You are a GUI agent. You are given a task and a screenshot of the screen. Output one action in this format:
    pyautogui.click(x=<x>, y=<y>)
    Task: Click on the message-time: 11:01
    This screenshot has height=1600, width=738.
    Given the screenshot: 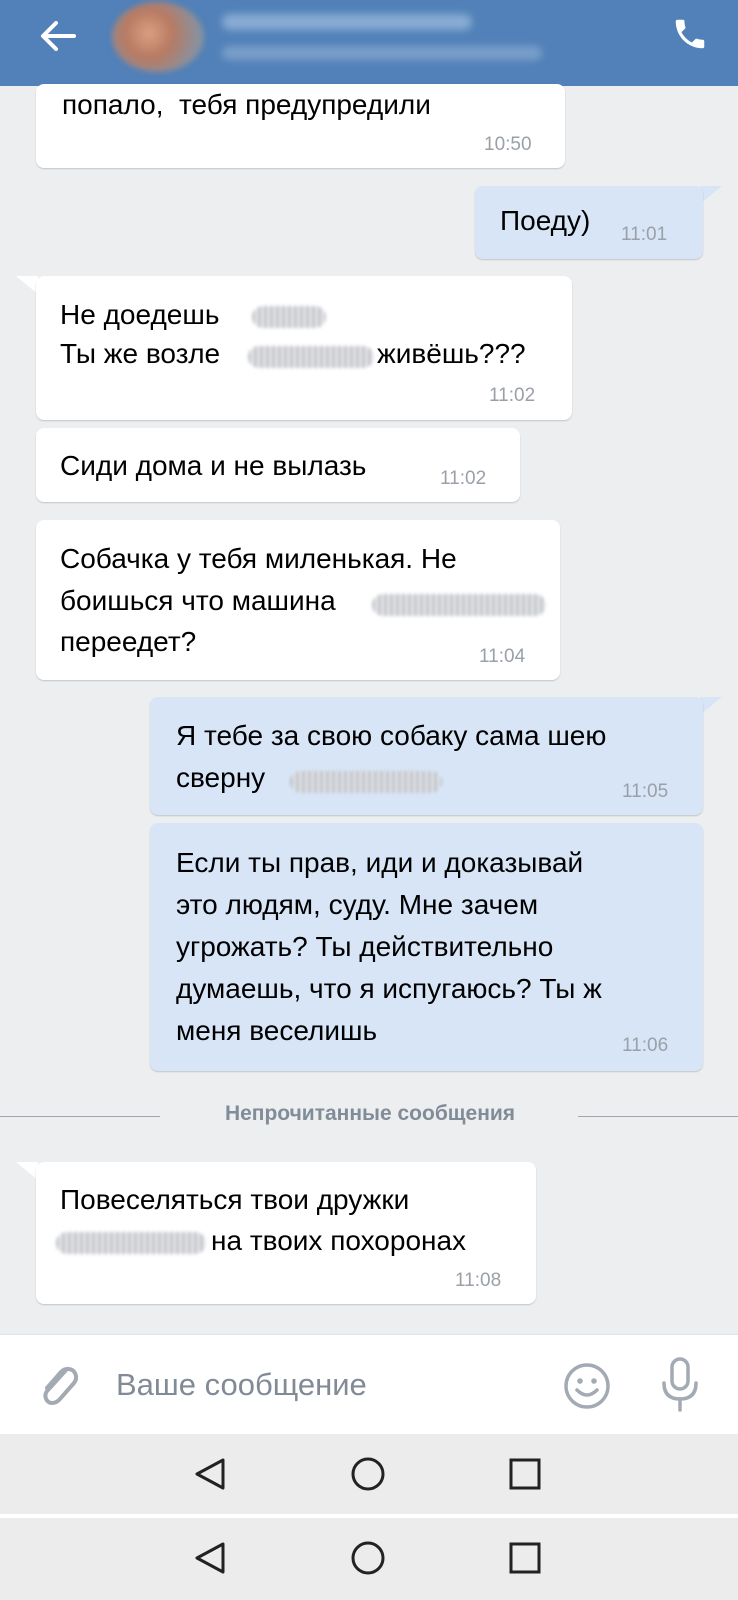 What is the action you would take?
    pyautogui.click(x=644, y=234)
    